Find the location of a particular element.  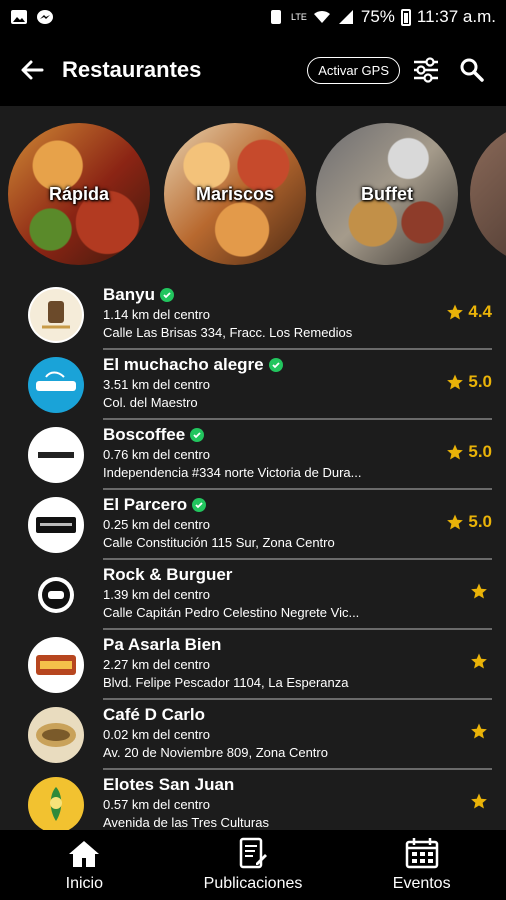

category-seafood: Mariscos is located at coordinates (235, 194).